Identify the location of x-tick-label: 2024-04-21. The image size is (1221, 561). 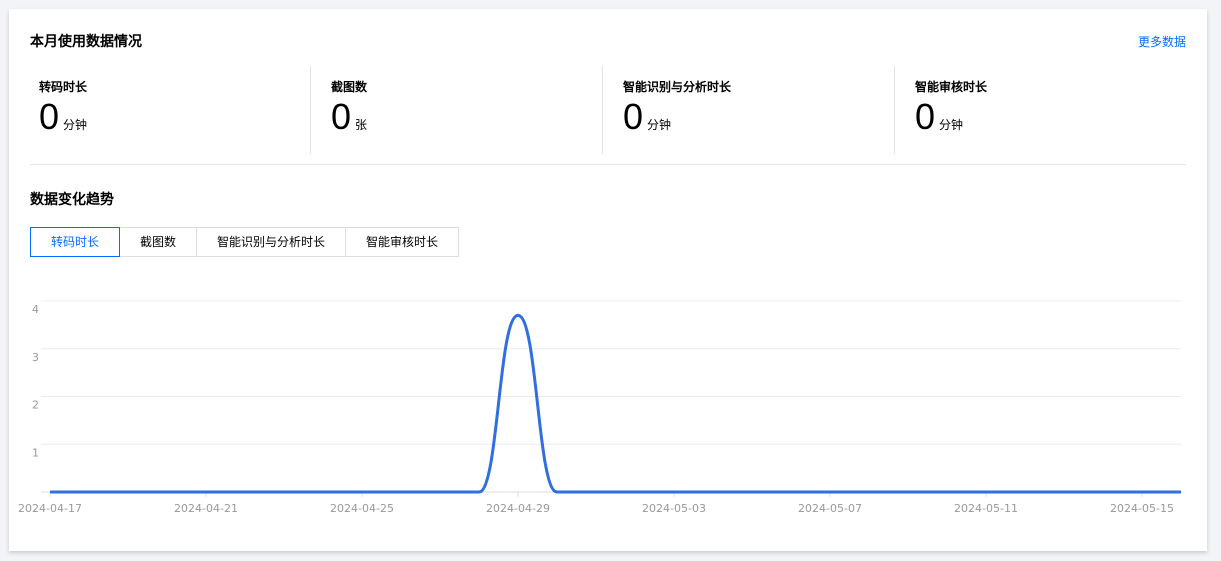
(206, 508).